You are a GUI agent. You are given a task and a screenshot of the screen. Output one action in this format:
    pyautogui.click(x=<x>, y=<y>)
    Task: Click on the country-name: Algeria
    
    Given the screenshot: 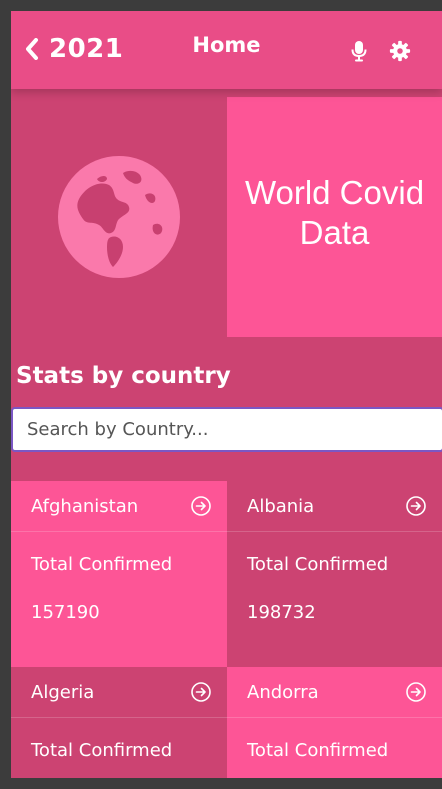 What is the action you would take?
    pyautogui.click(x=63, y=692)
    